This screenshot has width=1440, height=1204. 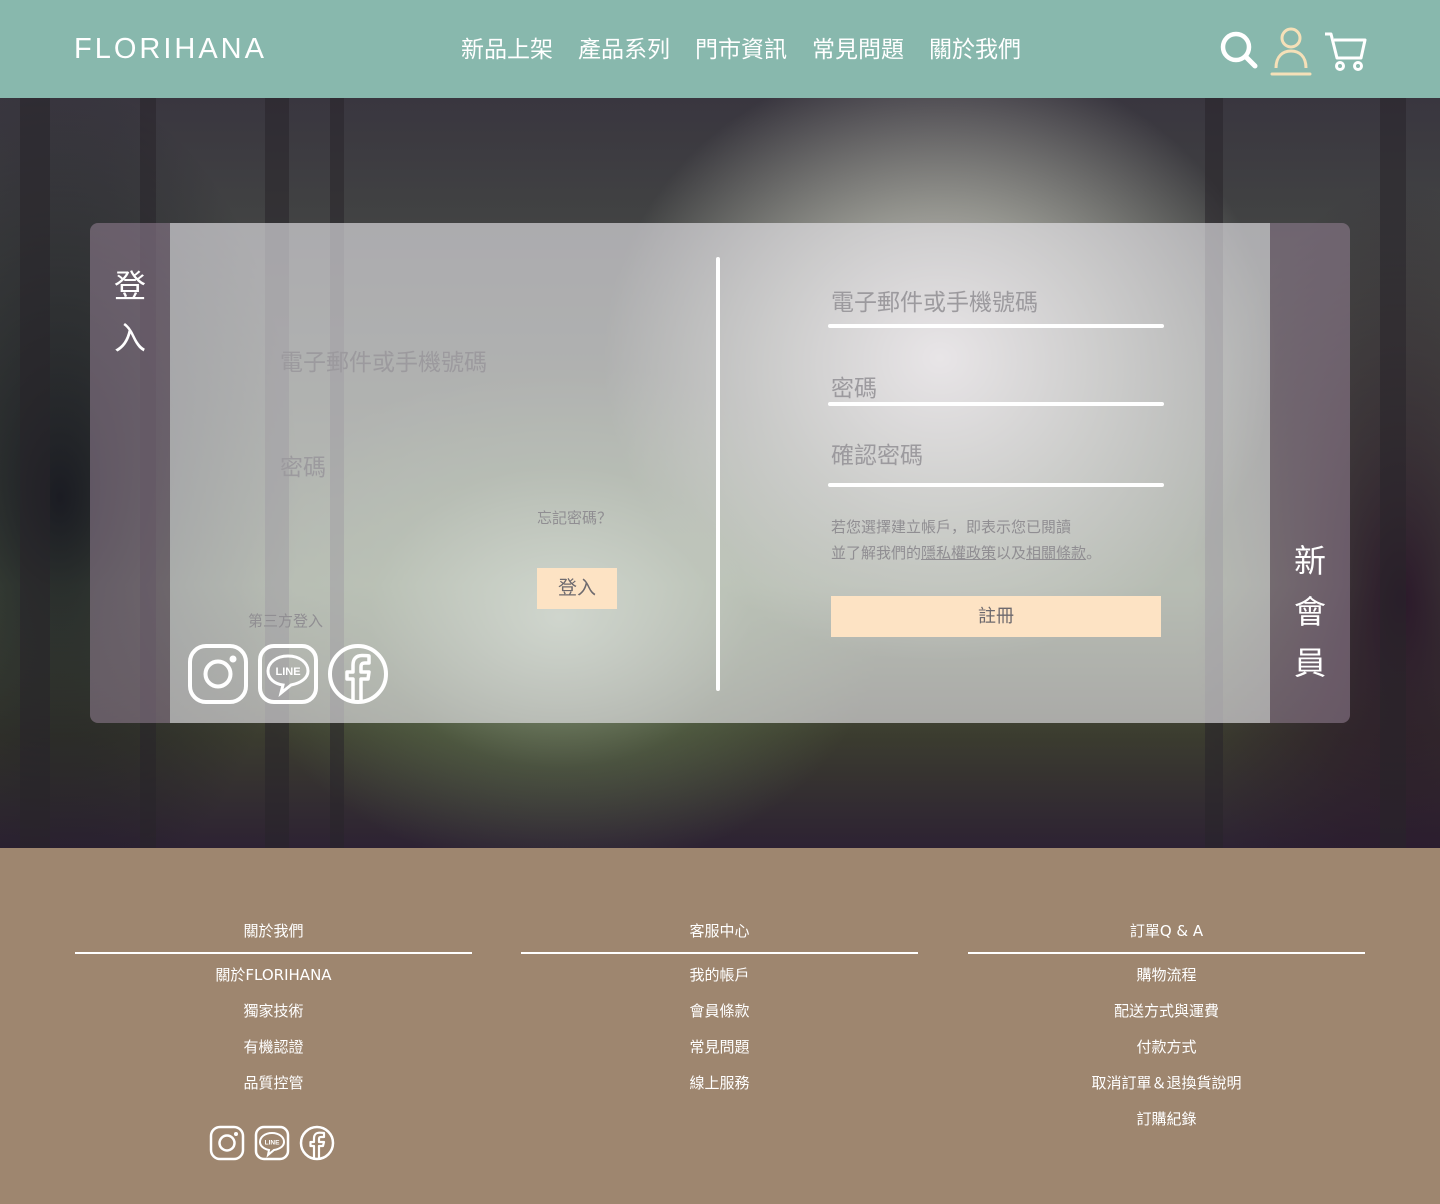 I want to click on register-email-underline, so click(x=996, y=326).